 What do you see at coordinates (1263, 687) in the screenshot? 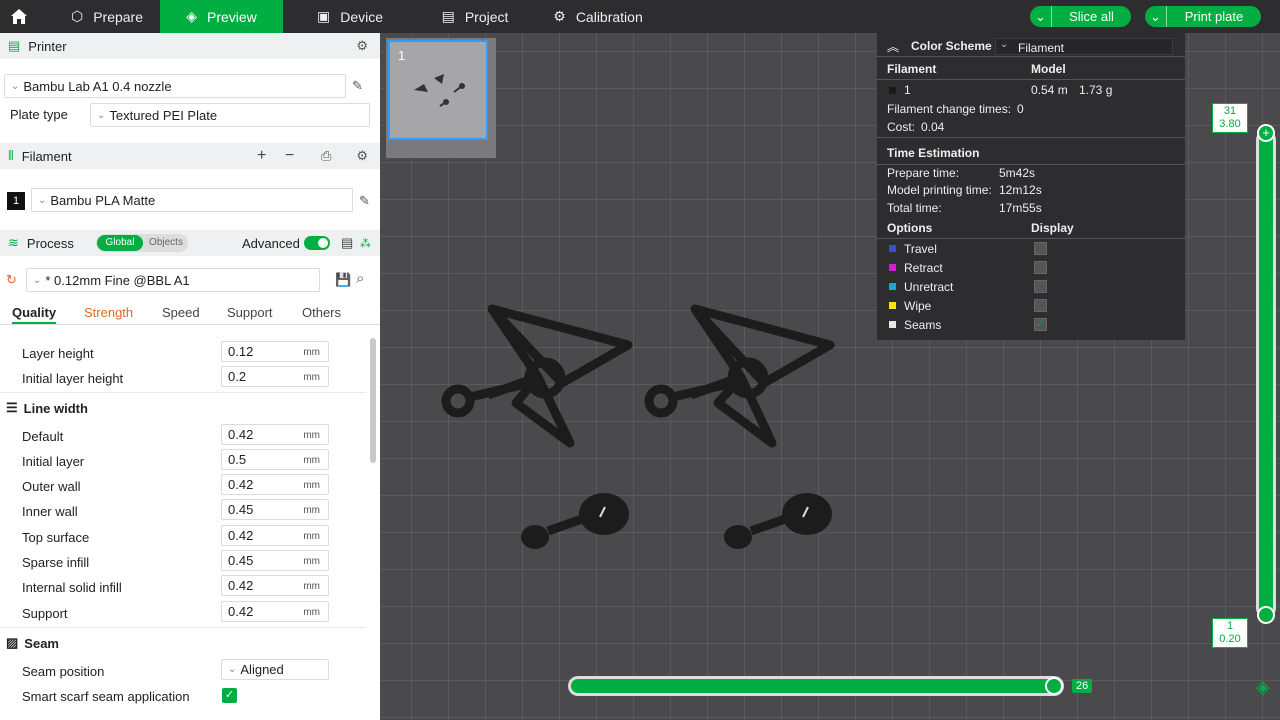
I see `layers-view-icon: ◈` at bounding box center [1263, 687].